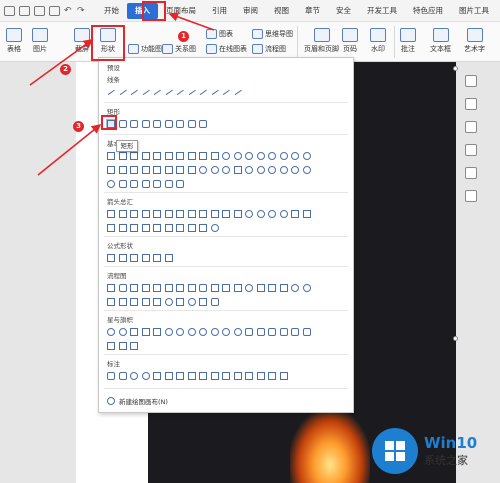 Image resolution: width=500 pixels, height=483 pixels. I want to click on export-icon, so click(54, 10).